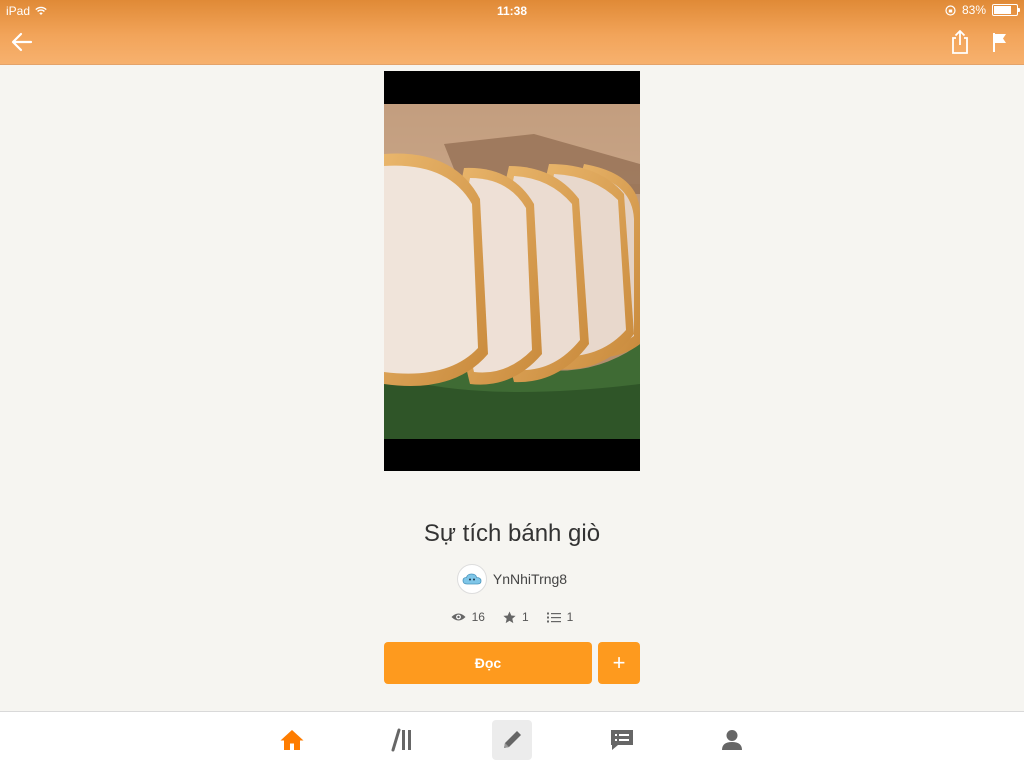 The height and width of the screenshot is (769, 1024). I want to click on flag-icon, so click(999, 42).